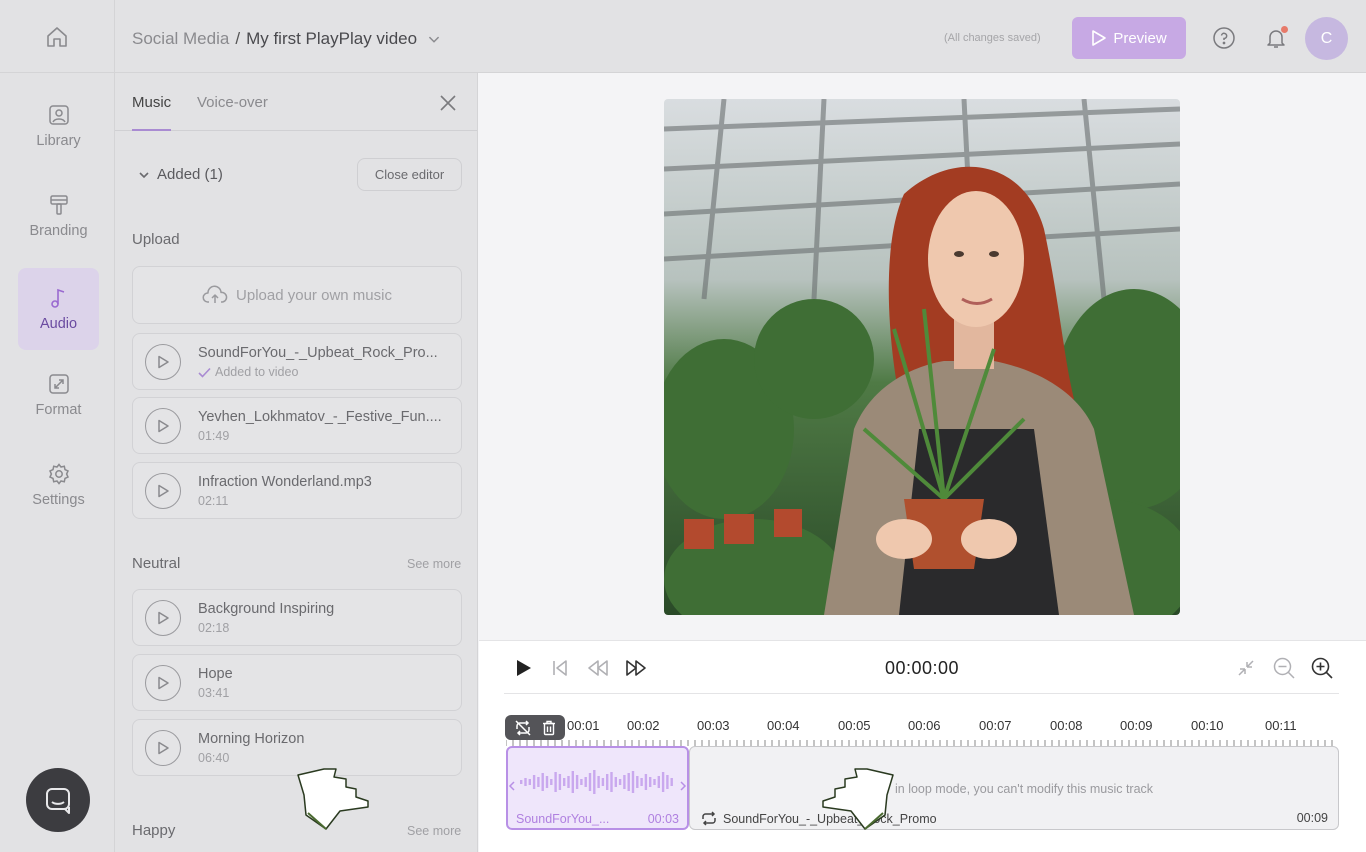 This screenshot has width=1366, height=852. I want to click on nav-item-format: Format, so click(58, 395).